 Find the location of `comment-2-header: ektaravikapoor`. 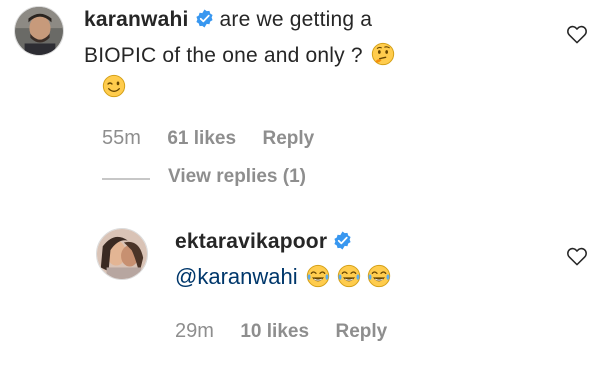

comment-2-header: ektaravikapoor is located at coordinates (266, 242).